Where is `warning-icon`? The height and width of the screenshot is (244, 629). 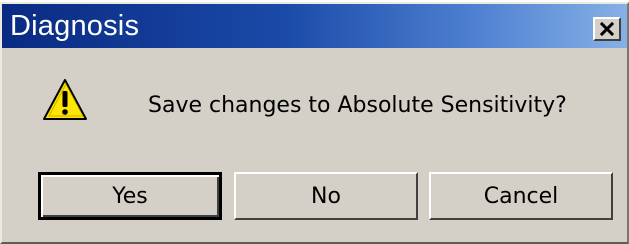 warning-icon is located at coordinates (65, 99).